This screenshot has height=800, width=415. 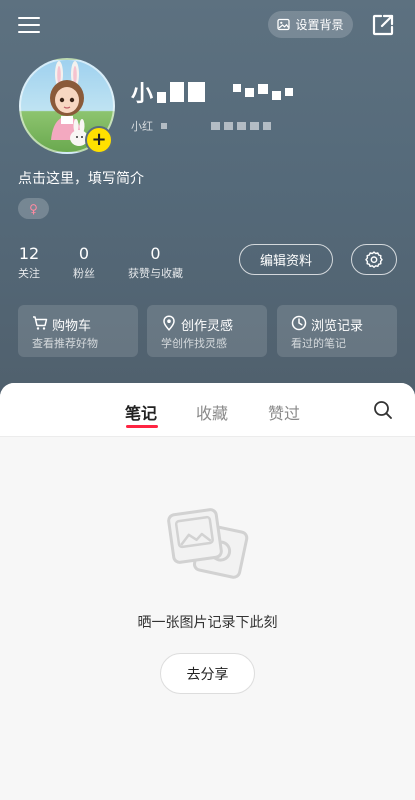 What do you see at coordinates (208, 543) in the screenshot?
I see `empty-photos-icon` at bounding box center [208, 543].